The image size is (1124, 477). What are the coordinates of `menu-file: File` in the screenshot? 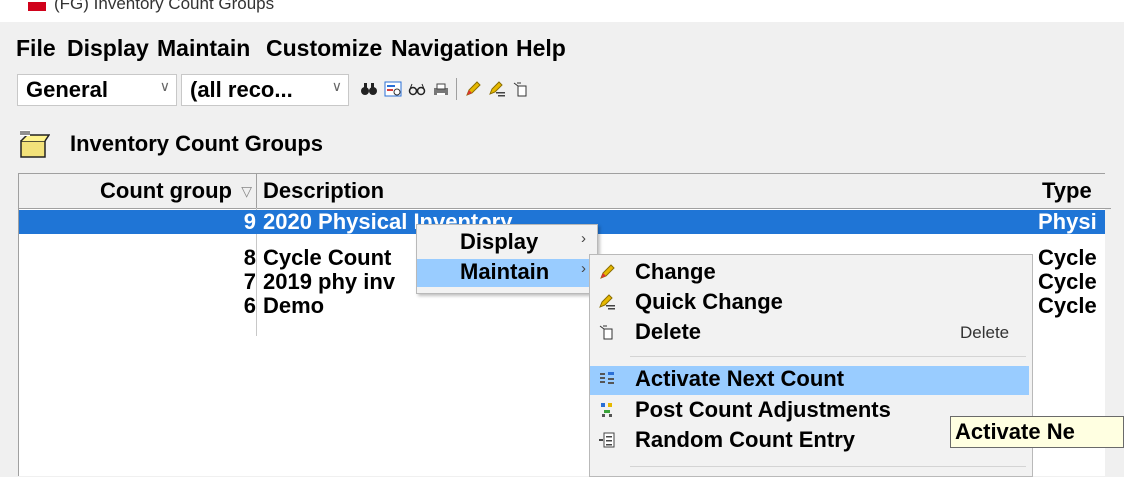 It's located at (36, 48).